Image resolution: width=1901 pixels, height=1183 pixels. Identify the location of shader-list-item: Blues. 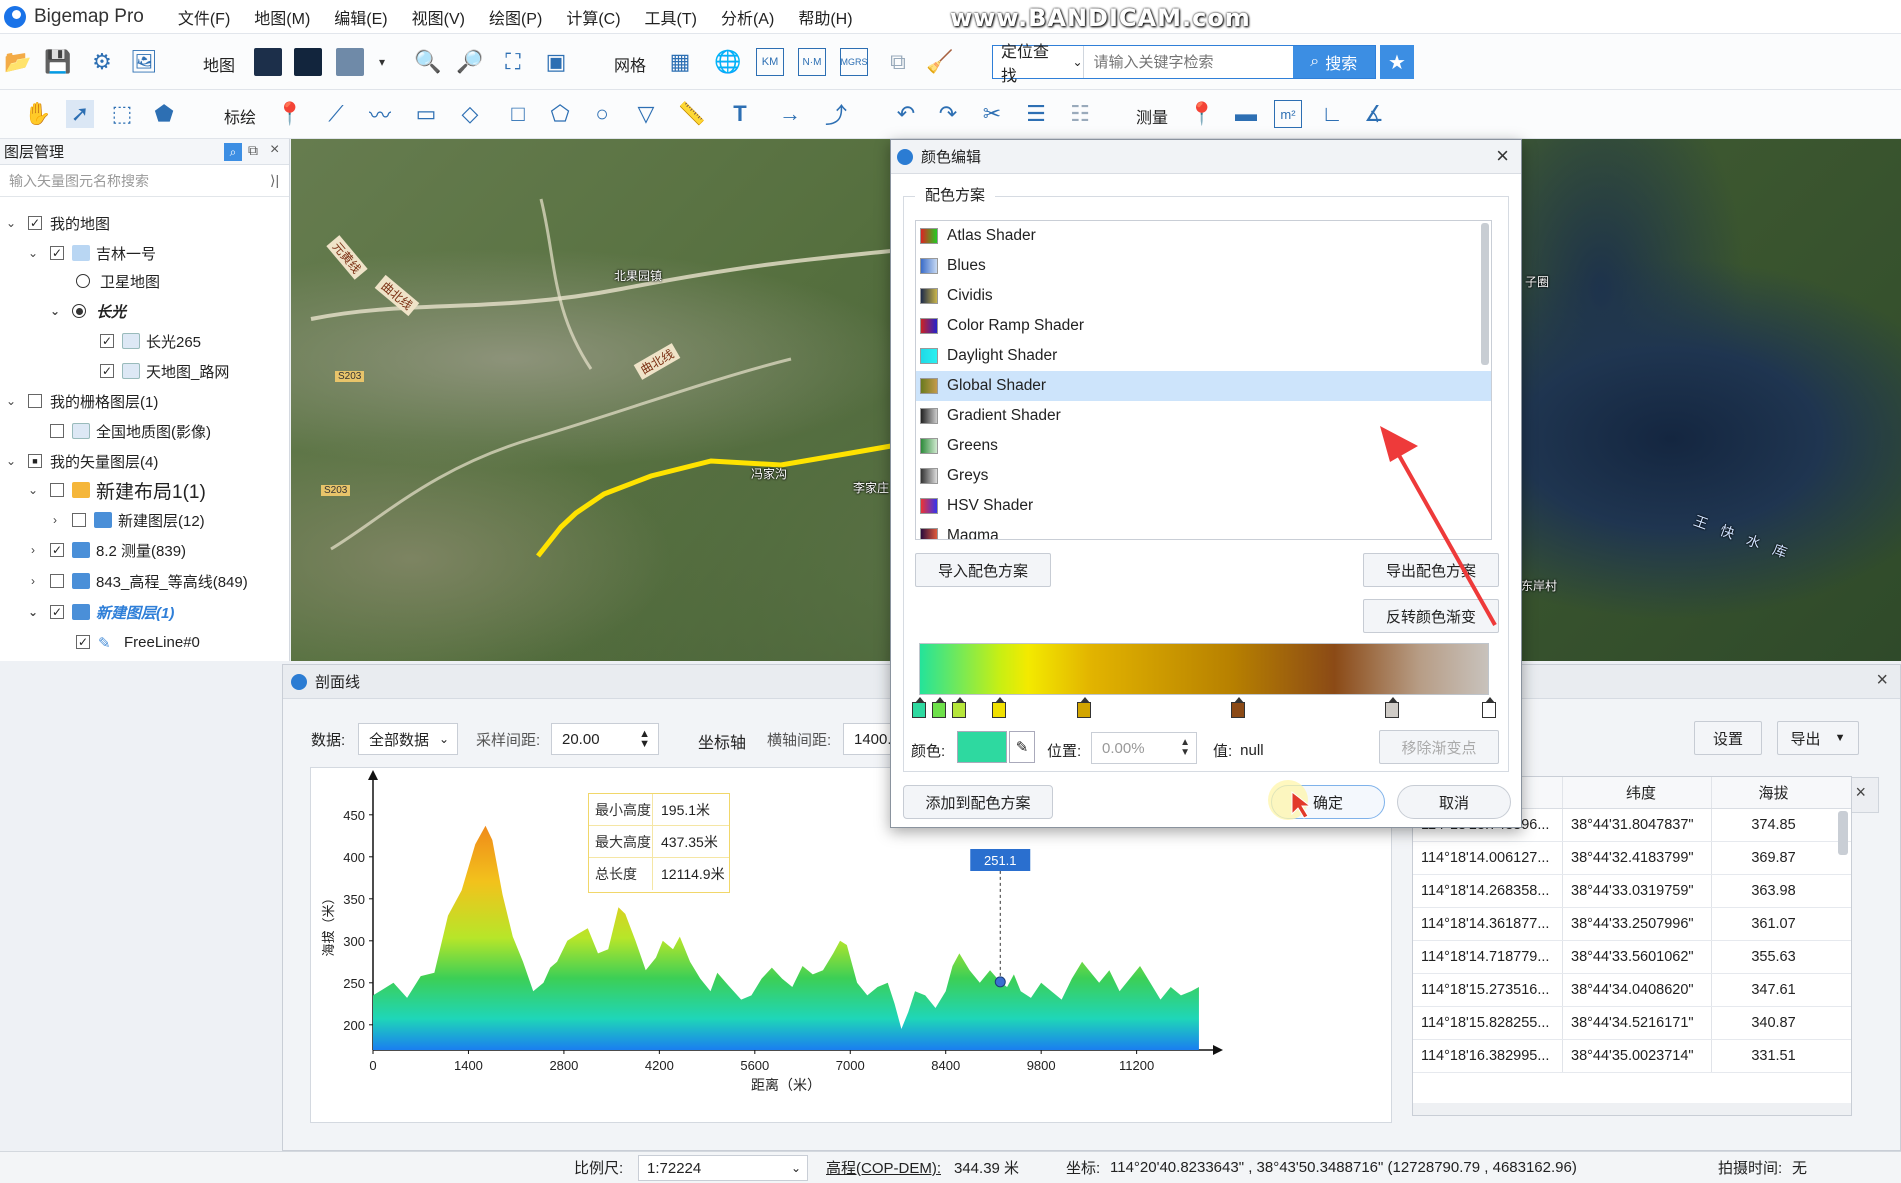
(1203, 266).